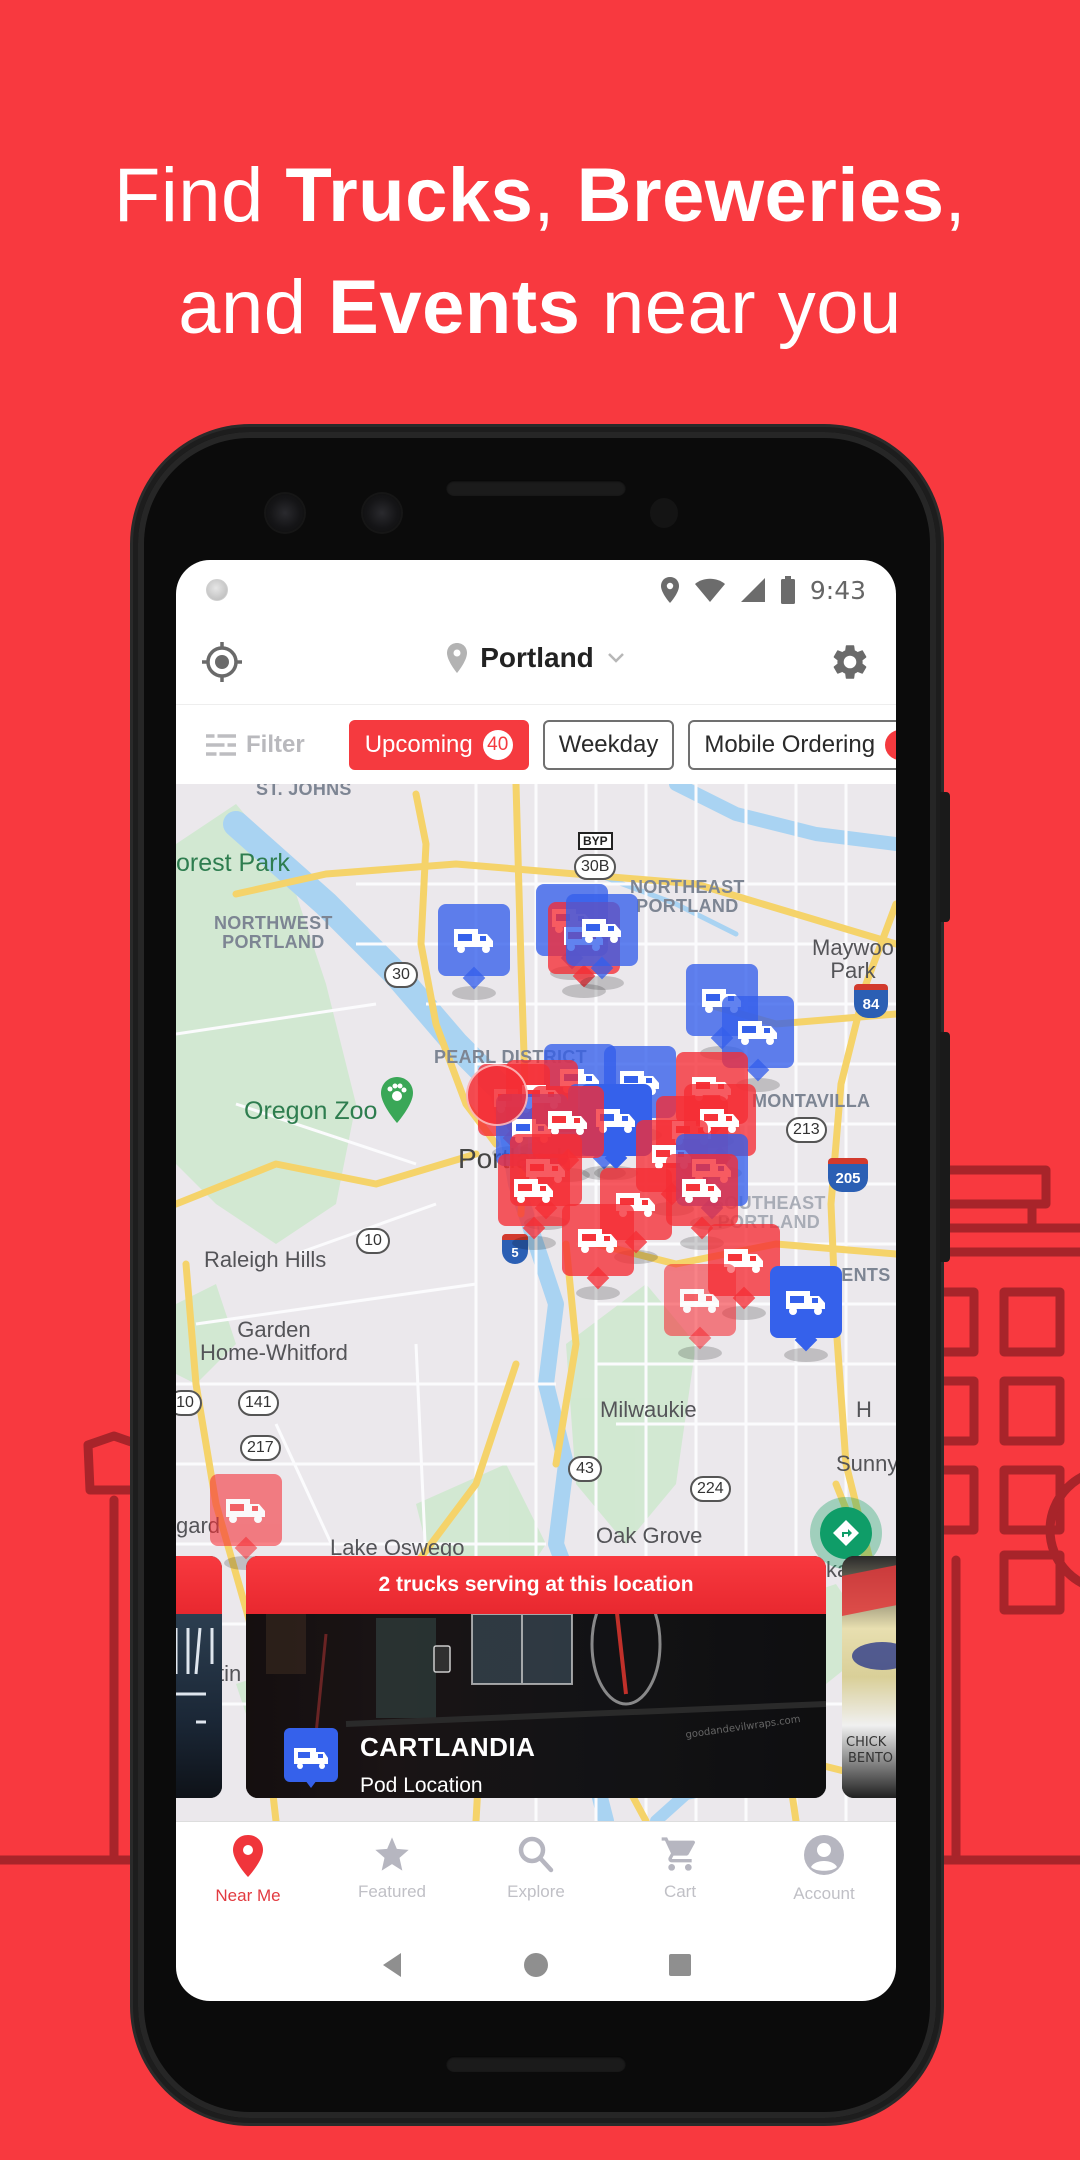 This screenshot has width=1080, height=2160. I want to click on map-label-raleigh-hills: Raleigh Hills, so click(265, 1259).